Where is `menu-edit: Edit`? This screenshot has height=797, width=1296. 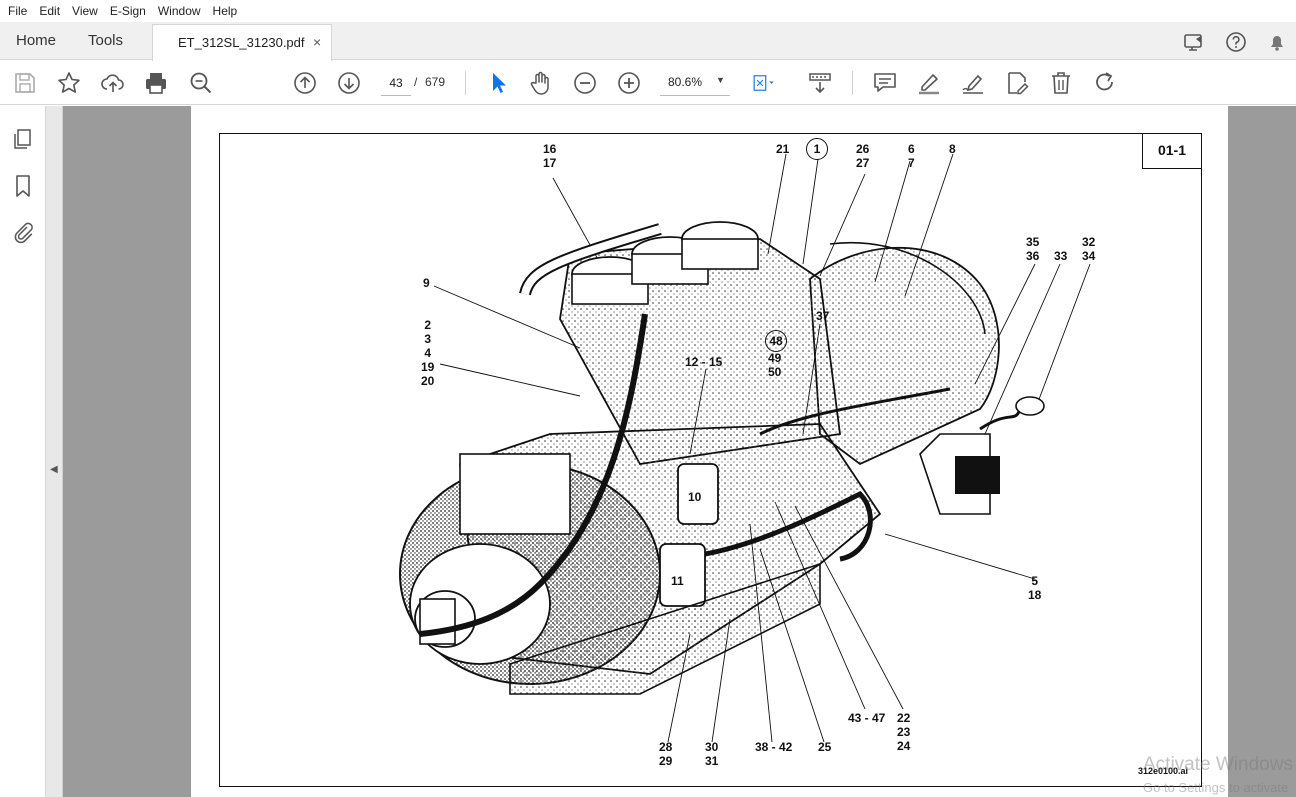 menu-edit: Edit is located at coordinates (49, 11).